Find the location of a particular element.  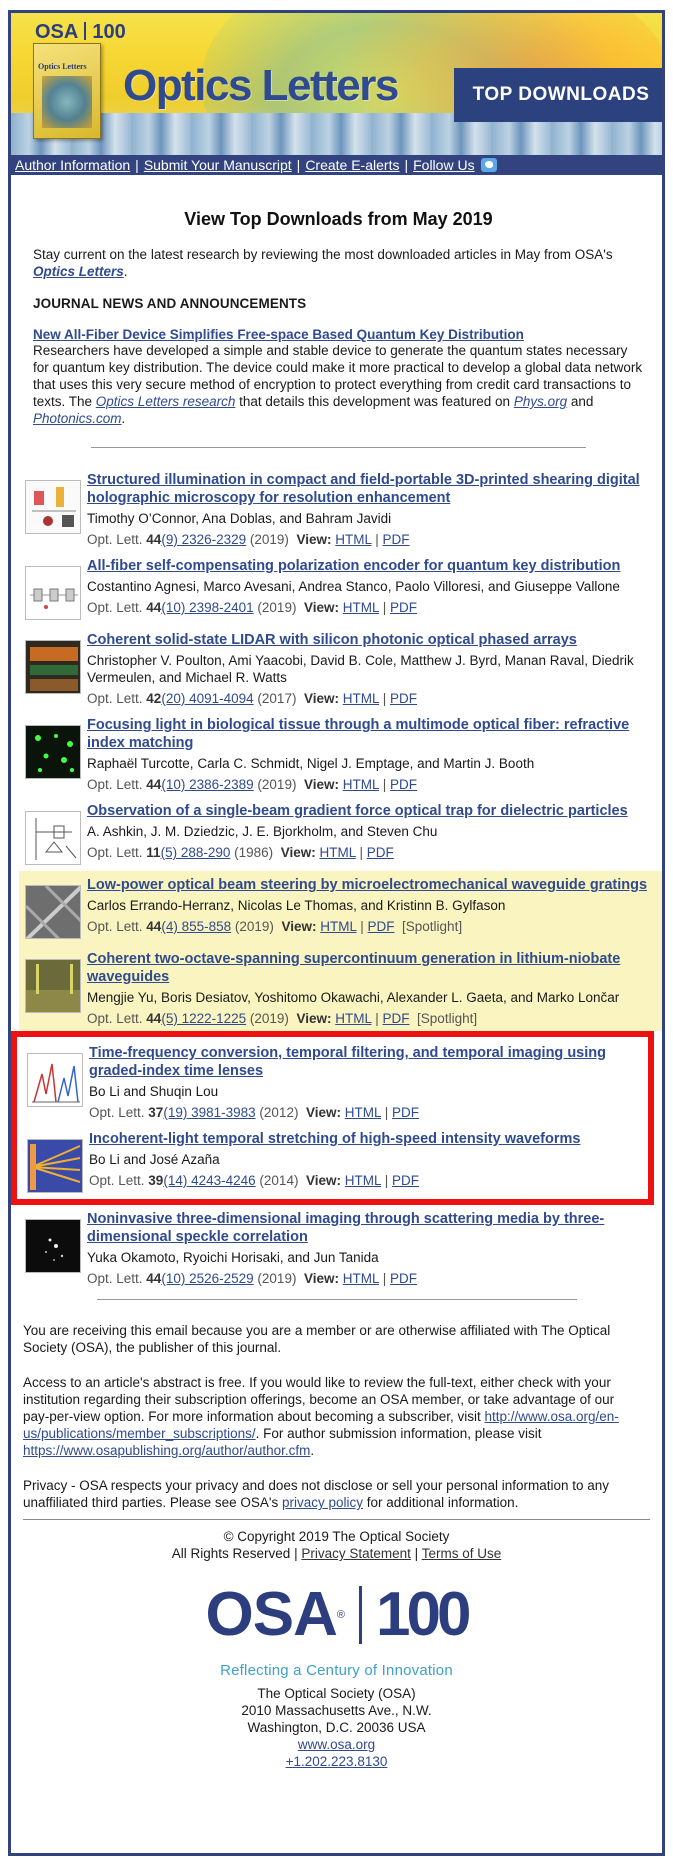

phone-link: +1.202.223.8130 is located at coordinates (337, 1761).